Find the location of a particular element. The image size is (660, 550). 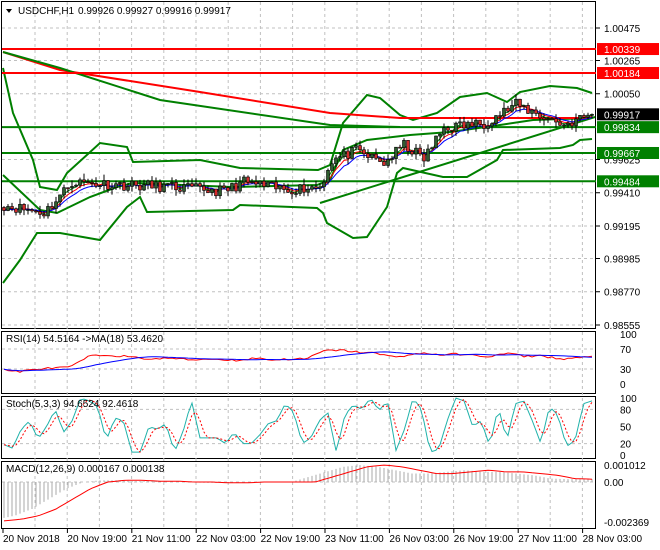

time-tick-label: 26 Nov 03:00 is located at coordinates (419, 539).